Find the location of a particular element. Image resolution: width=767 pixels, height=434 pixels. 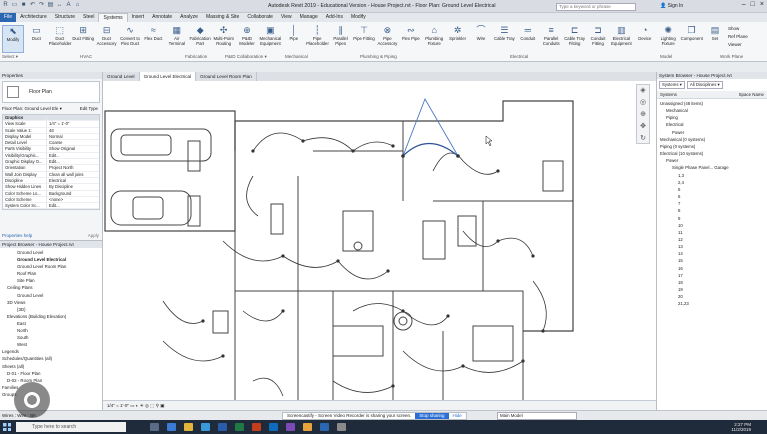

system-item: 6 is located at coordinates (712, 196).